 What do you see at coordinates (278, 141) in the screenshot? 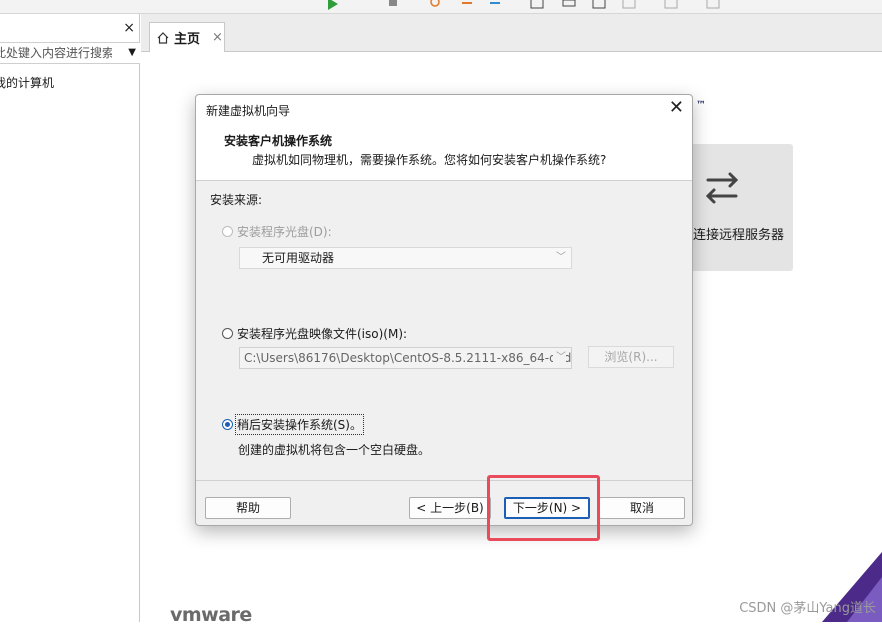
I see `step-title: 安装客户机操作系统` at bounding box center [278, 141].